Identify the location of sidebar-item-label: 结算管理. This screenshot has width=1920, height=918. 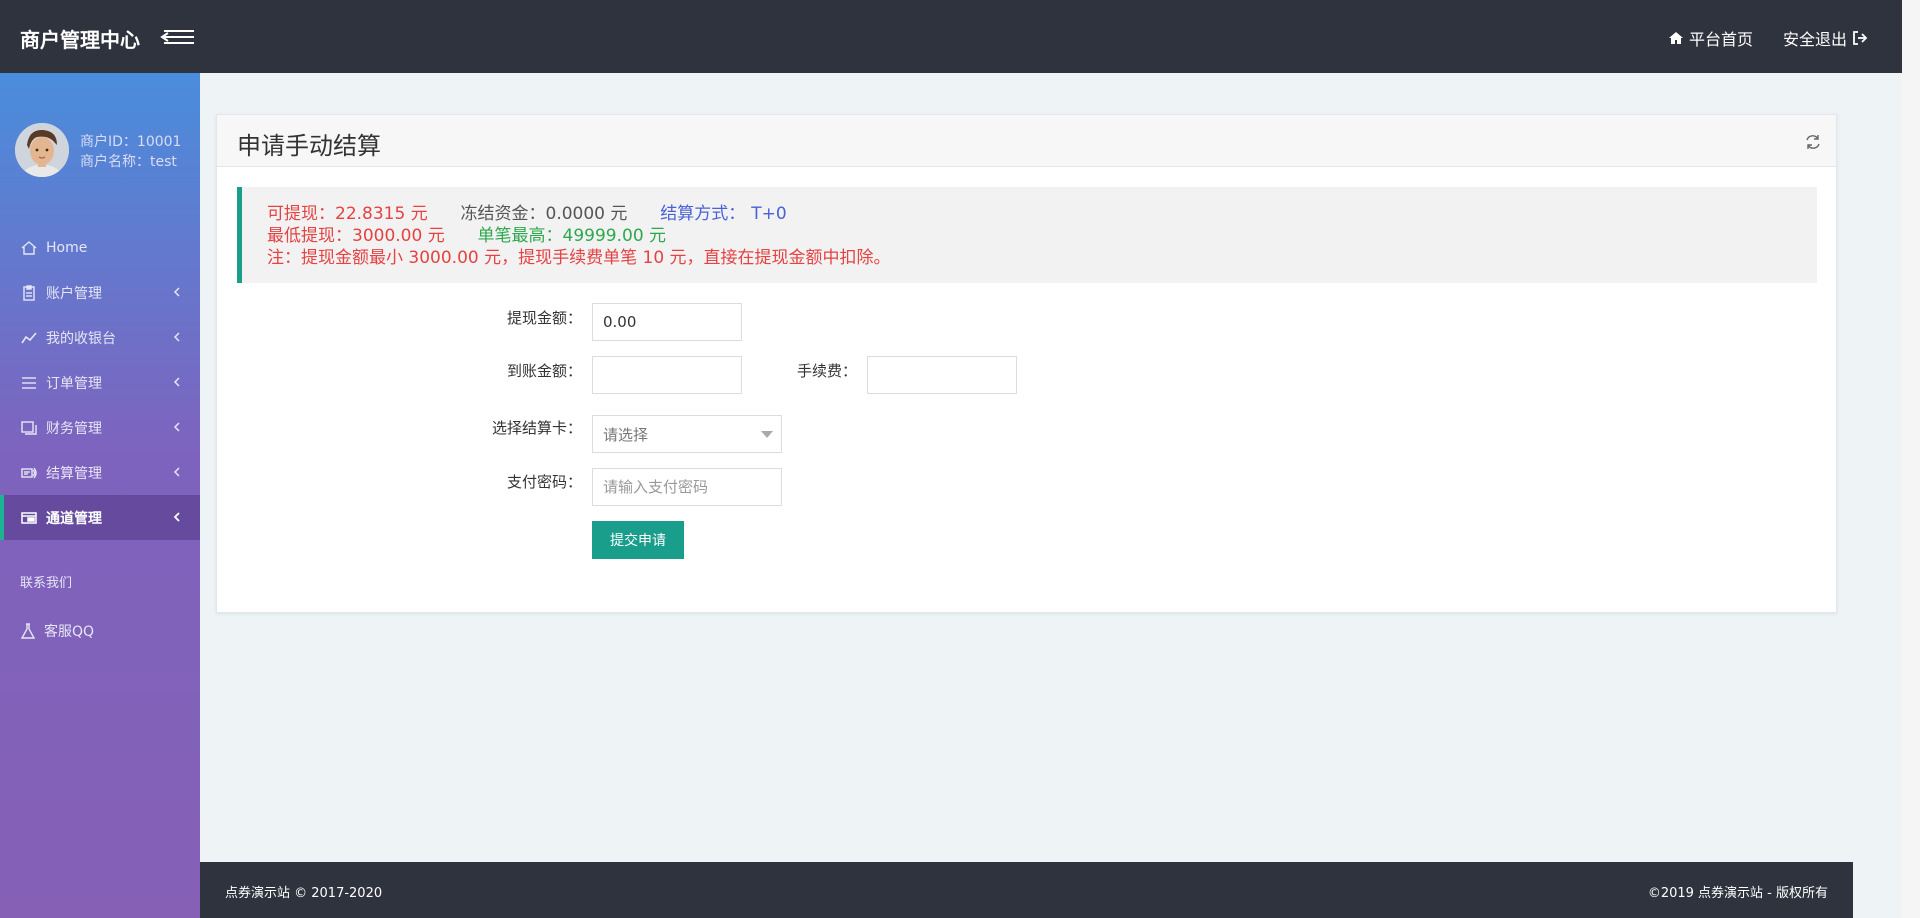
(74, 473).